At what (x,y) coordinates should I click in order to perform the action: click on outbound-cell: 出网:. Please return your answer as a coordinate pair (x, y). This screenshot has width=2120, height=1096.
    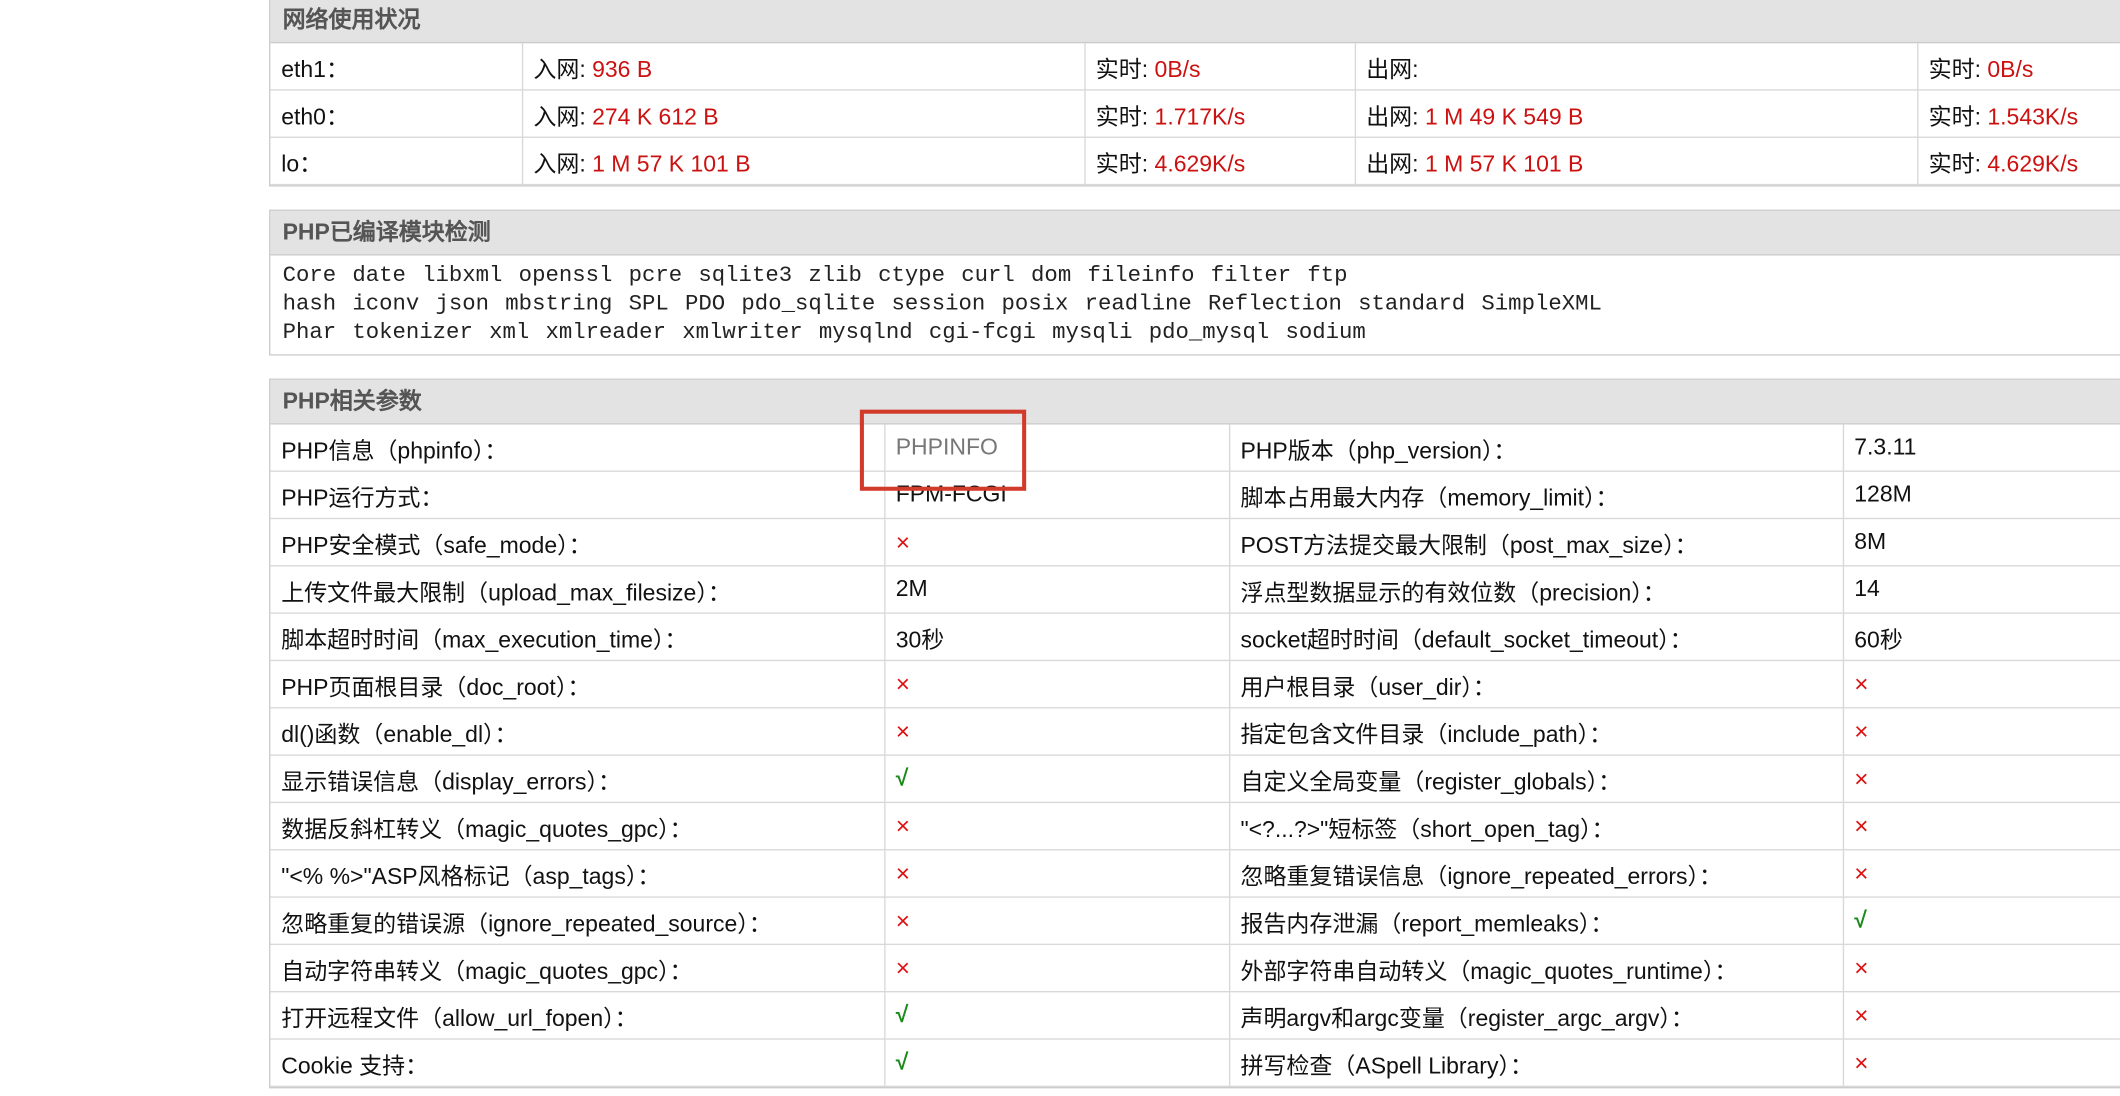
    Looking at the image, I should click on (1636, 67).